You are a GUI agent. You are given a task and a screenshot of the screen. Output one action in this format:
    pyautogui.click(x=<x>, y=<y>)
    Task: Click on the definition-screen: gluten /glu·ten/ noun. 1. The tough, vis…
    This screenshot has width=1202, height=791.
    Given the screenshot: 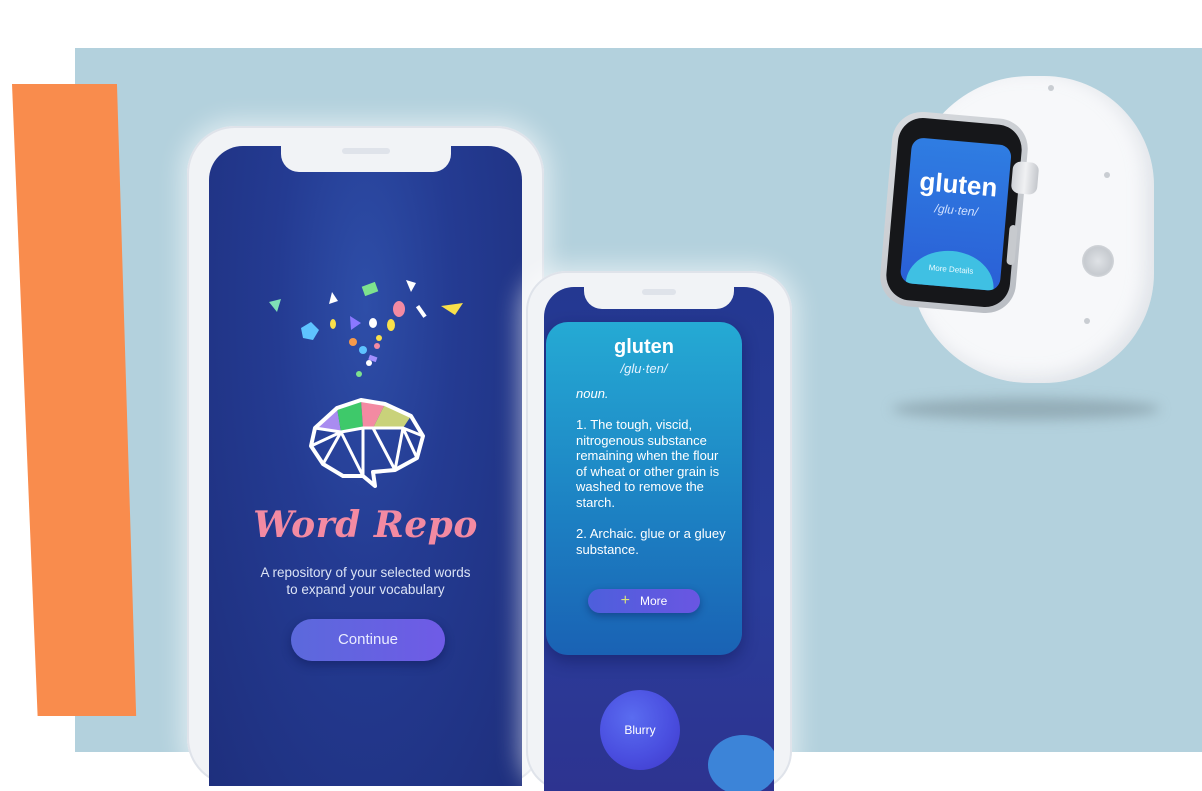 What is the action you would take?
    pyautogui.click(x=659, y=539)
    